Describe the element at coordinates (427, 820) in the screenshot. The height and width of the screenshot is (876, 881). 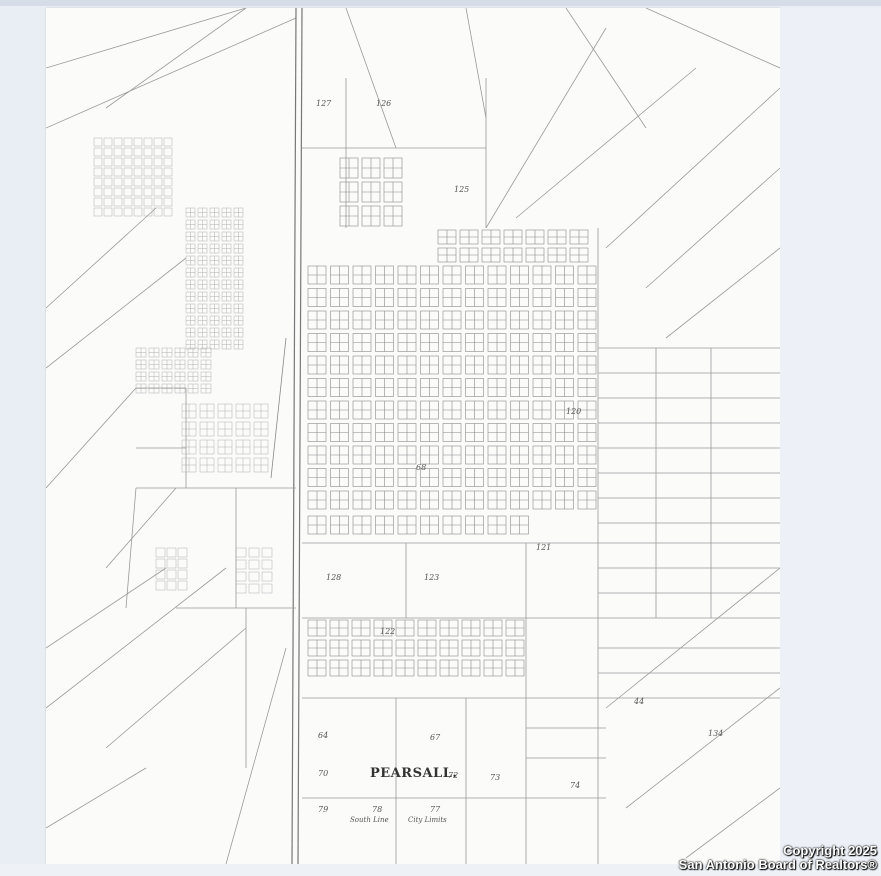
I see `city-limits-label: City Limits` at that location.